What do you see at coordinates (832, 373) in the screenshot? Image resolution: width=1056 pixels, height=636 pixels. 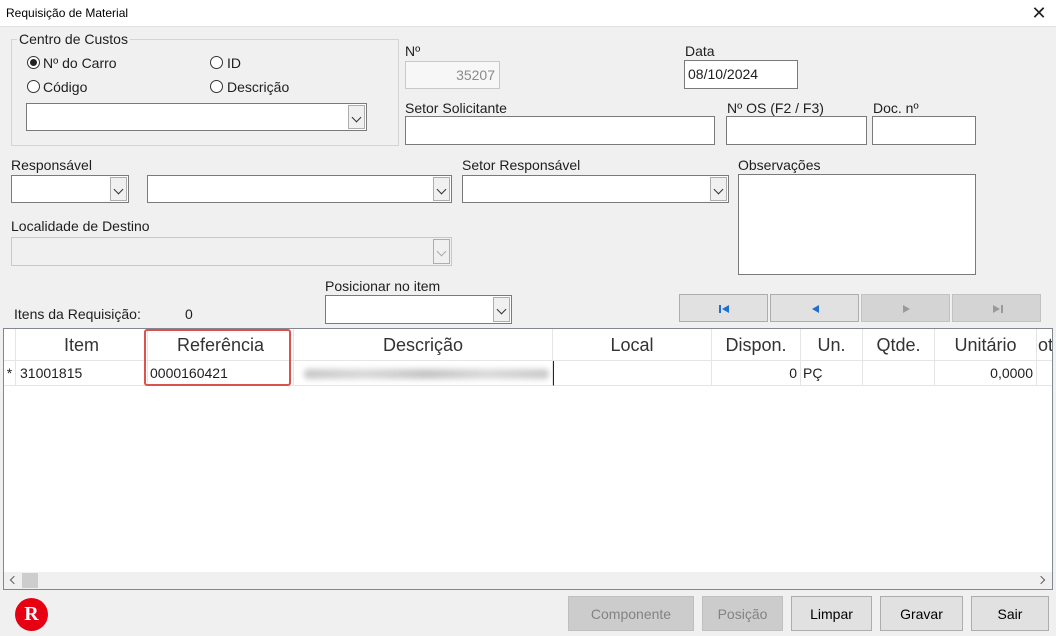 I see `cell-un: PÇ` at bounding box center [832, 373].